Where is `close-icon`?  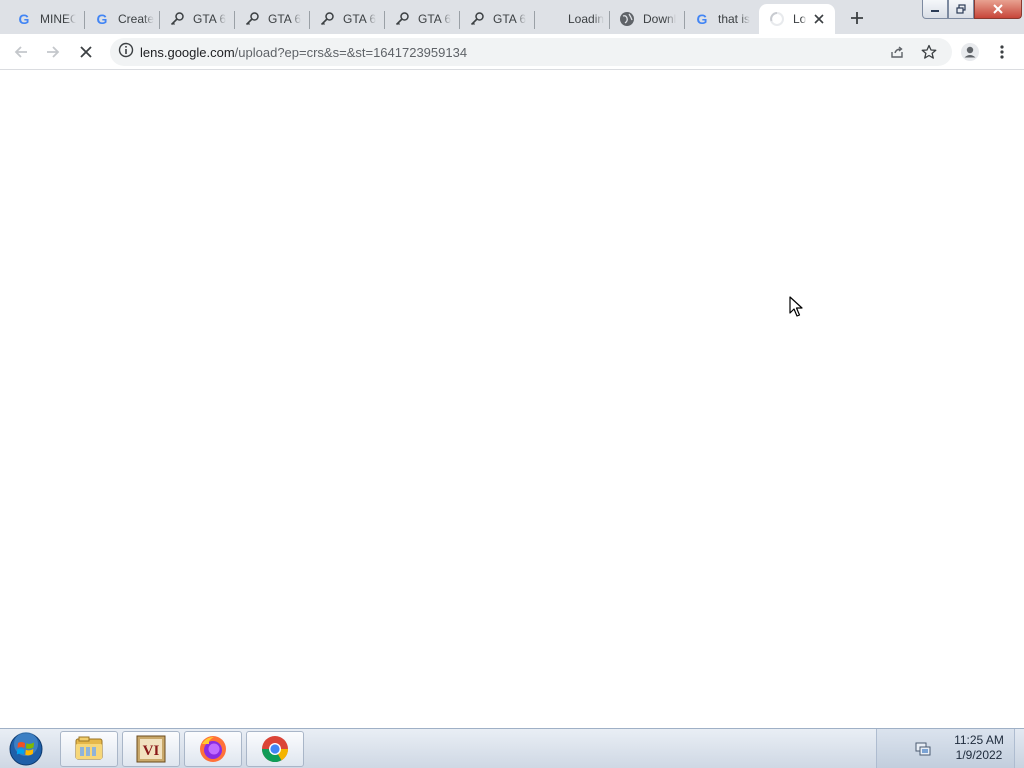
close-icon is located at coordinates (998, 9).